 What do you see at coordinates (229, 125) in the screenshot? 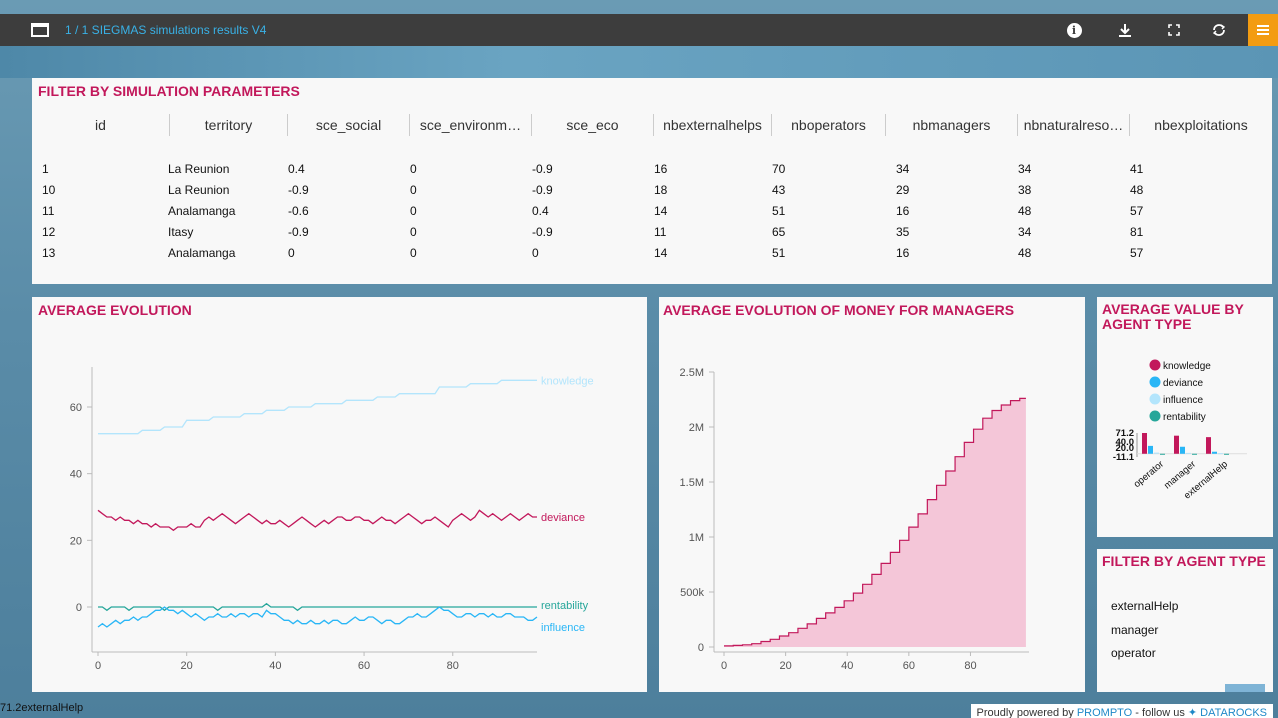
I see `col-header-territory: territory` at bounding box center [229, 125].